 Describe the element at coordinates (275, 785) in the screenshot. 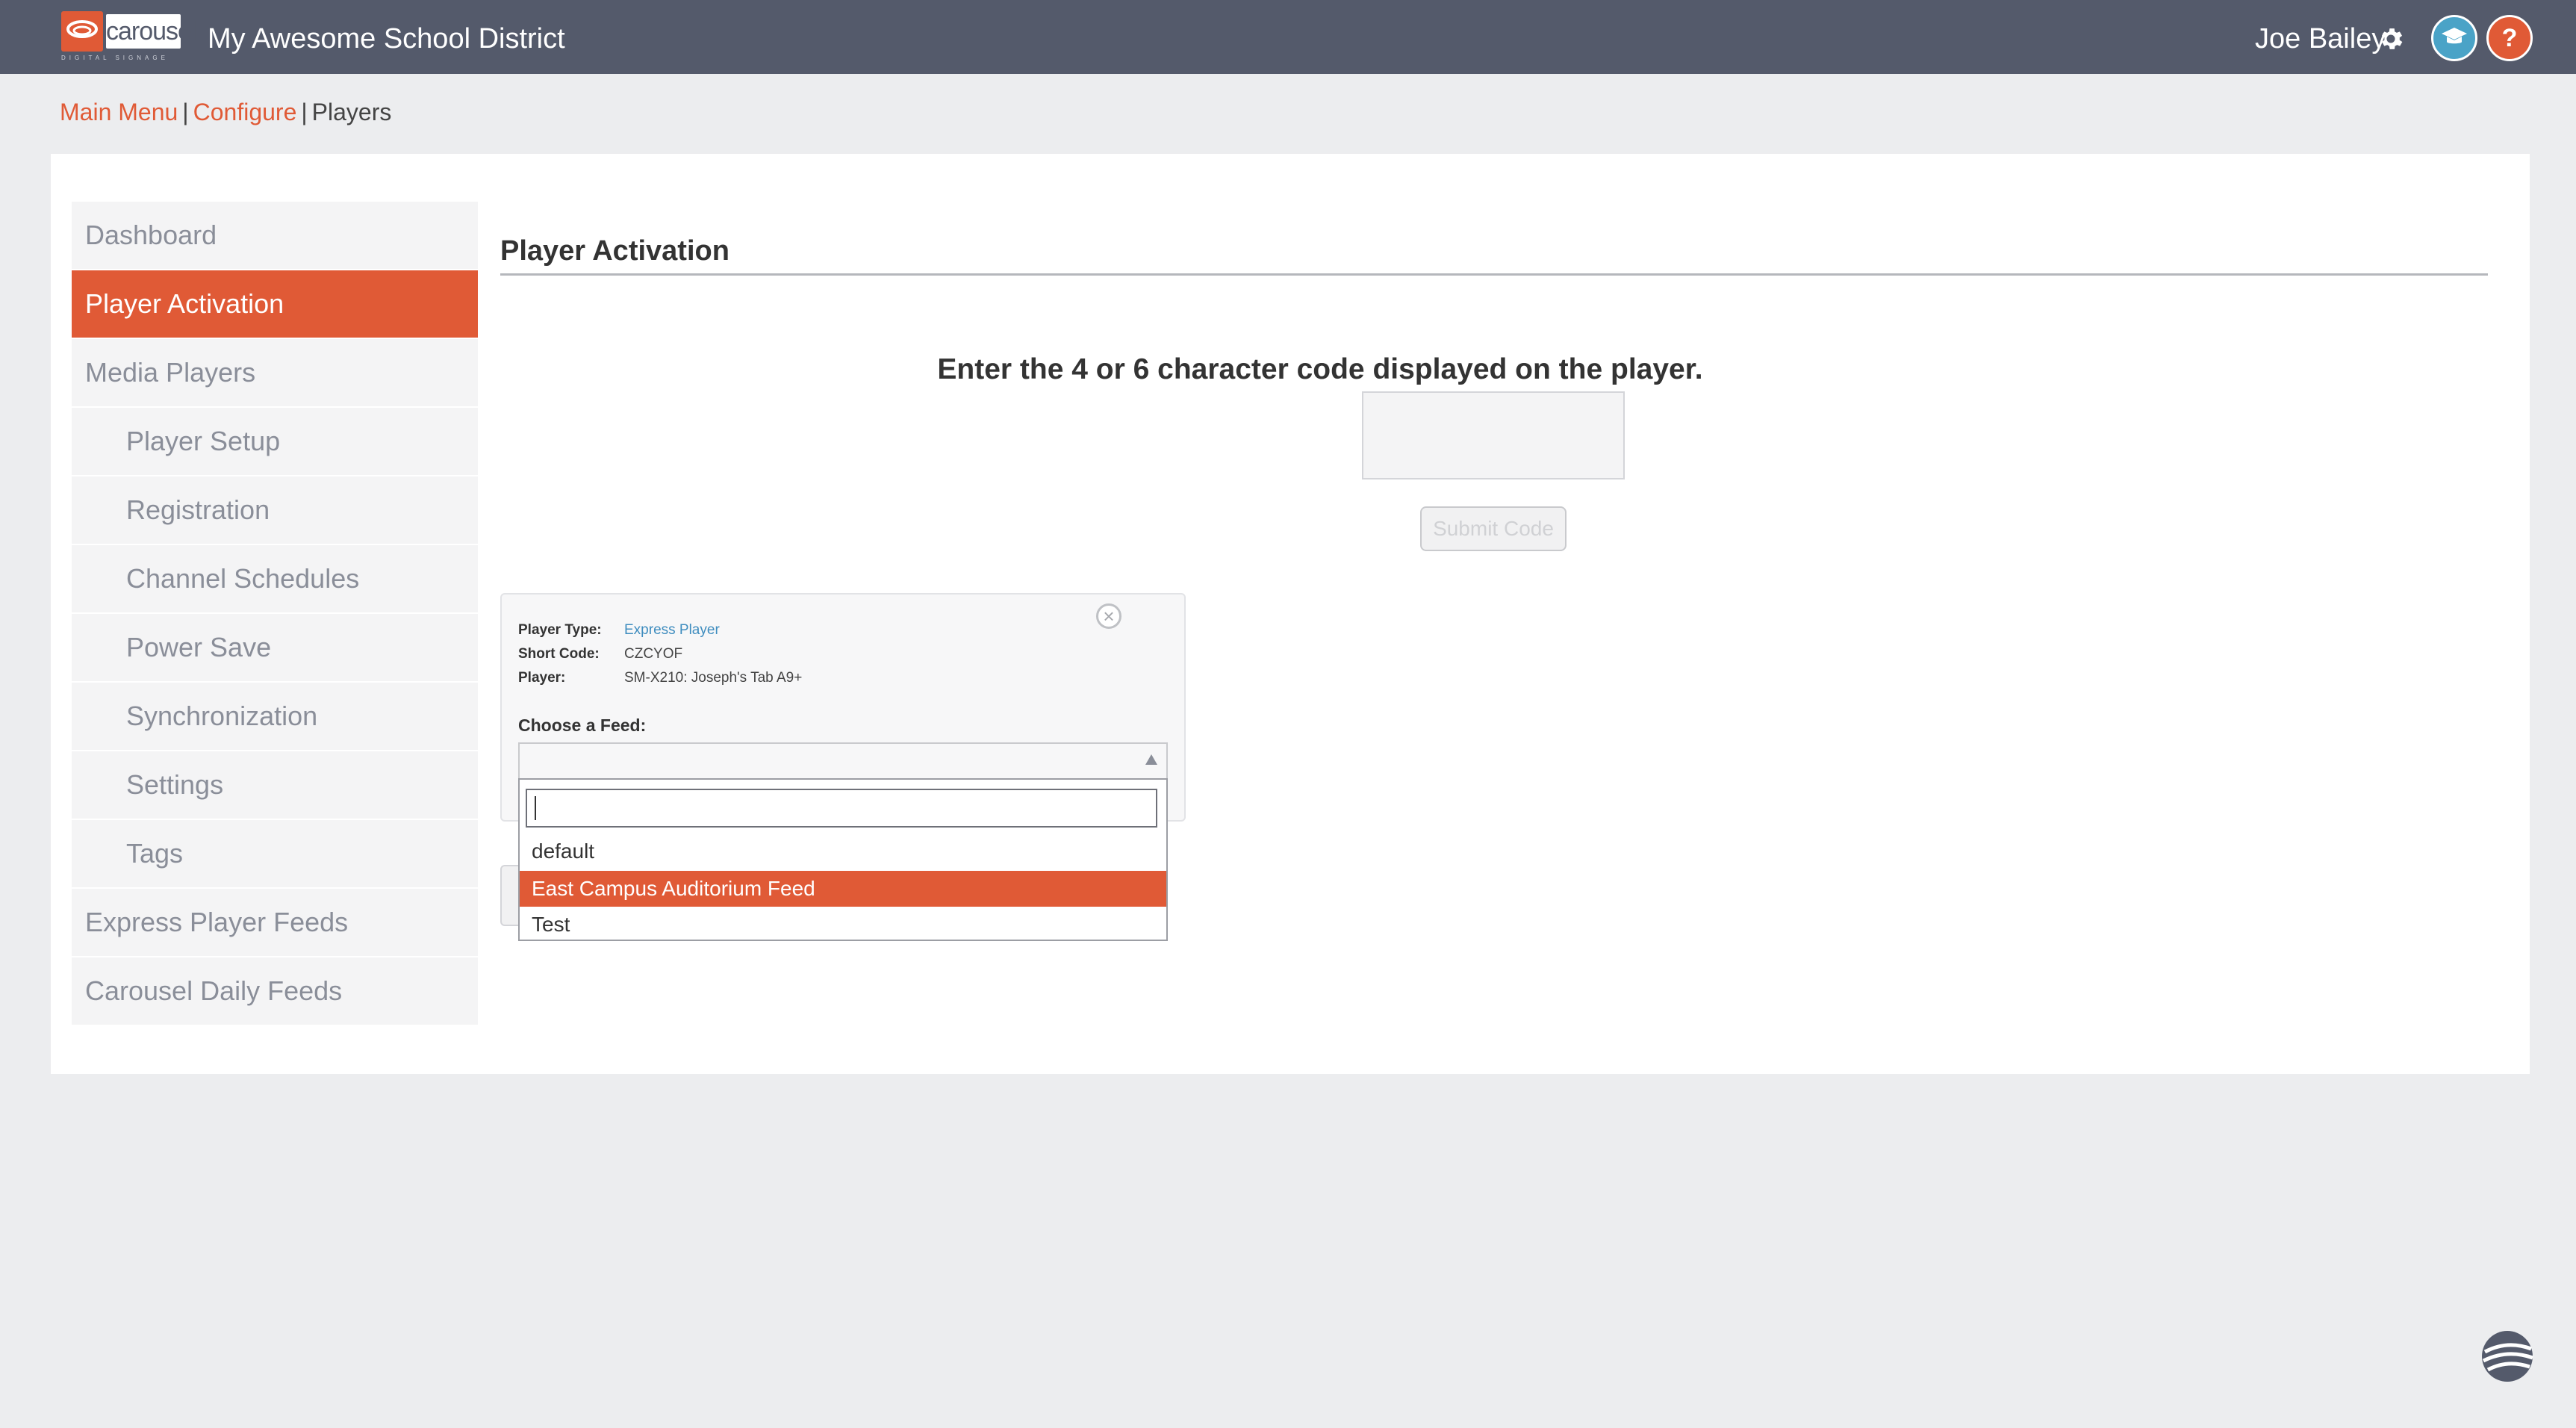

I see `sidebar-item-settings: Settings` at that location.